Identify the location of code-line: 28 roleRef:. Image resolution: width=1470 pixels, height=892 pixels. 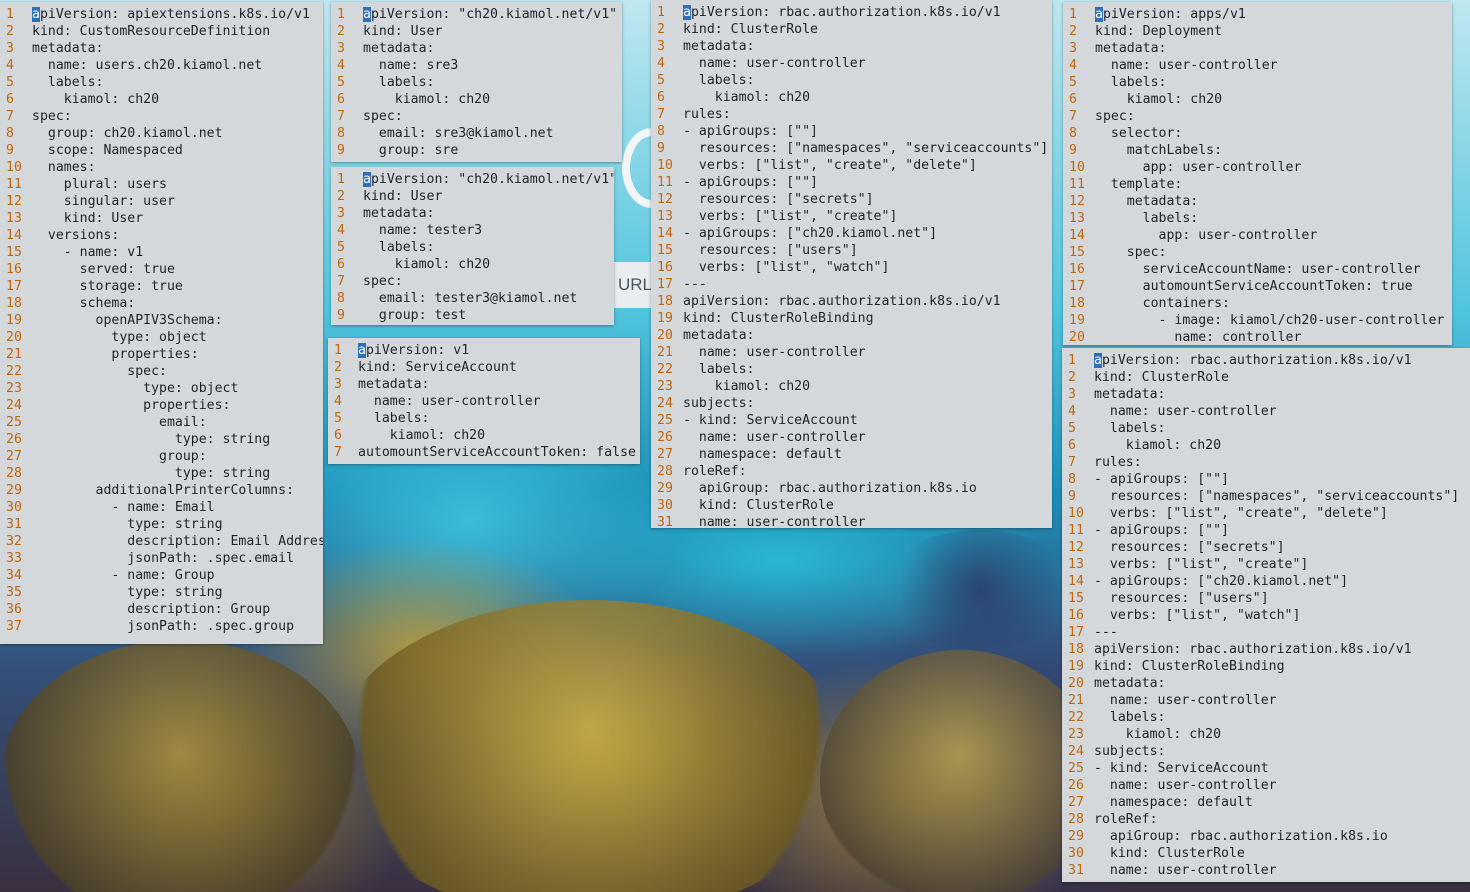
(851, 471).